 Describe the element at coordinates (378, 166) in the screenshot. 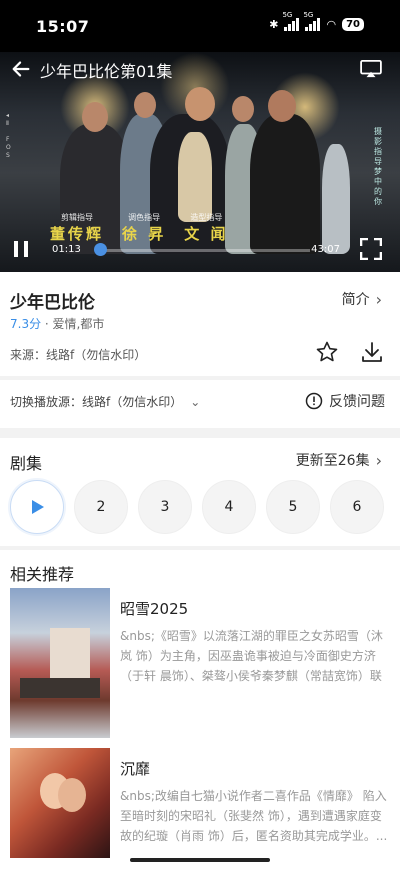

I see `side-credit-text: 摄影指导 梦中的你` at that location.